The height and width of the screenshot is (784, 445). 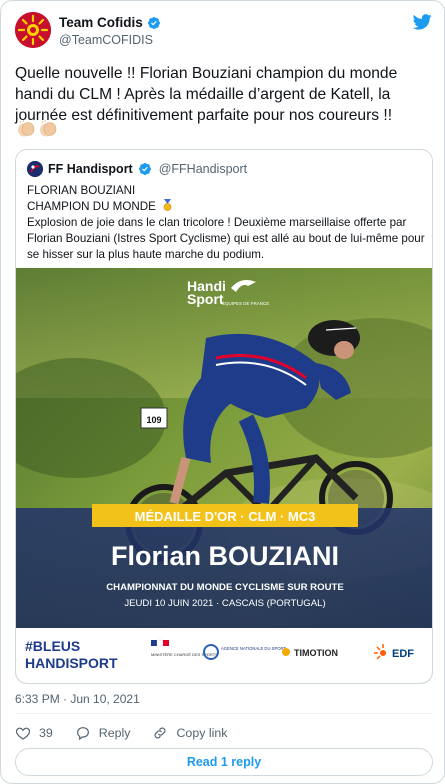 What do you see at coordinates (71, 663) in the screenshot?
I see `footer-brand-2: HANDISPORT` at bounding box center [71, 663].